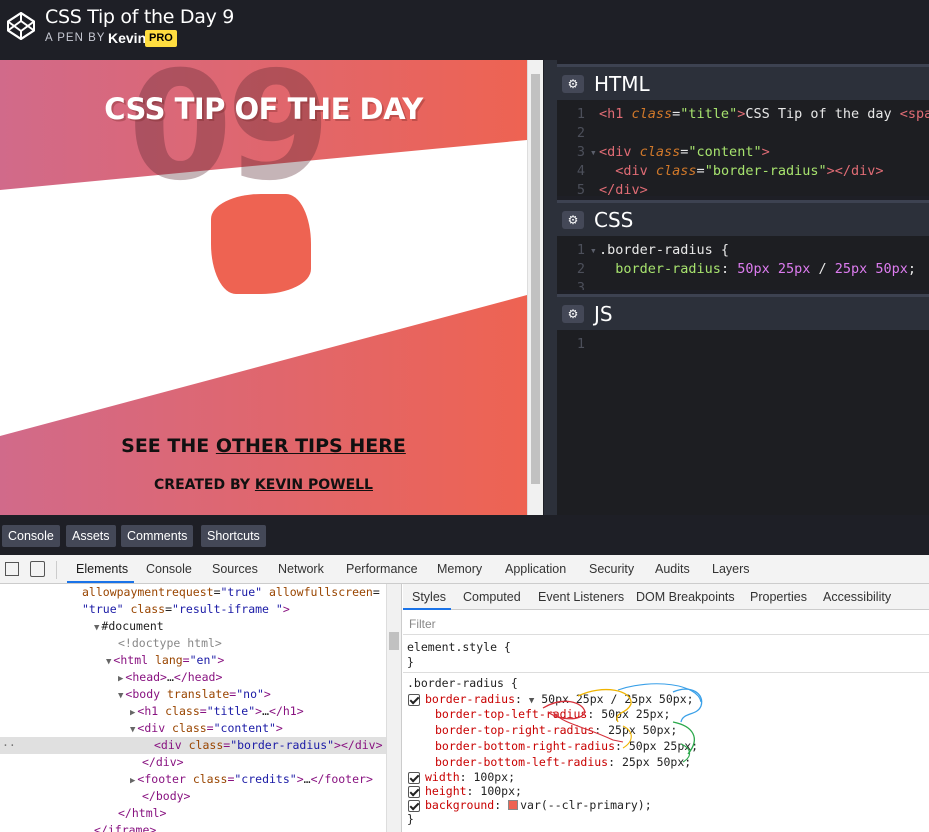  What do you see at coordinates (470, 777) in the screenshot?
I see `width-declaration: width: 100px;` at bounding box center [470, 777].